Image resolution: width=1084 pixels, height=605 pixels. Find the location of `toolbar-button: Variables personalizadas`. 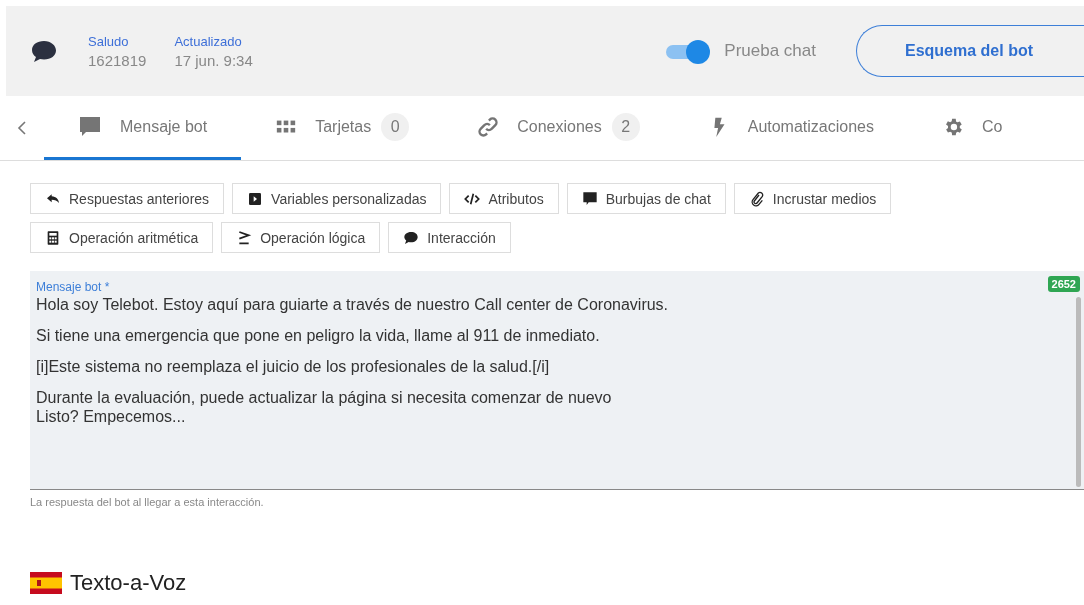

toolbar-button: Variables personalizadas is located at coordinates (337, 198).